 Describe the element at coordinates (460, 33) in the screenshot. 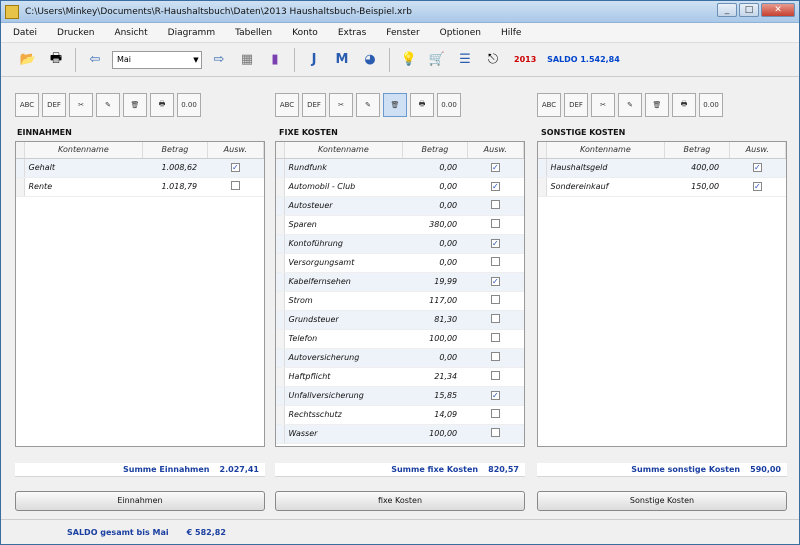

I see `menu-optionen: Optionen` at that location.